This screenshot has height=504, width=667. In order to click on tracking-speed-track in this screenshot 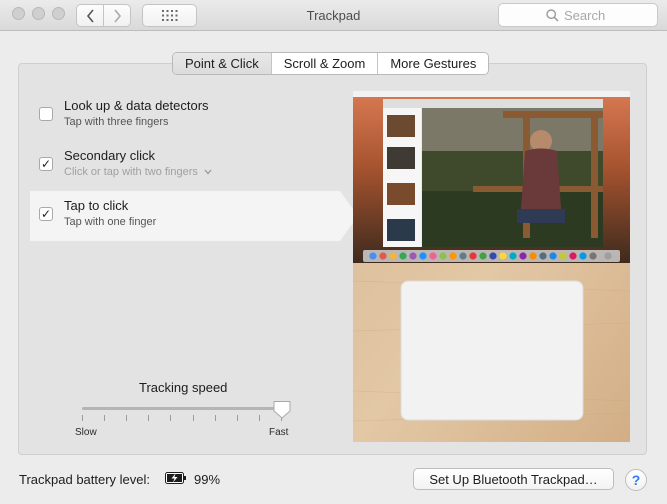, I will do `click(182, 408)`.